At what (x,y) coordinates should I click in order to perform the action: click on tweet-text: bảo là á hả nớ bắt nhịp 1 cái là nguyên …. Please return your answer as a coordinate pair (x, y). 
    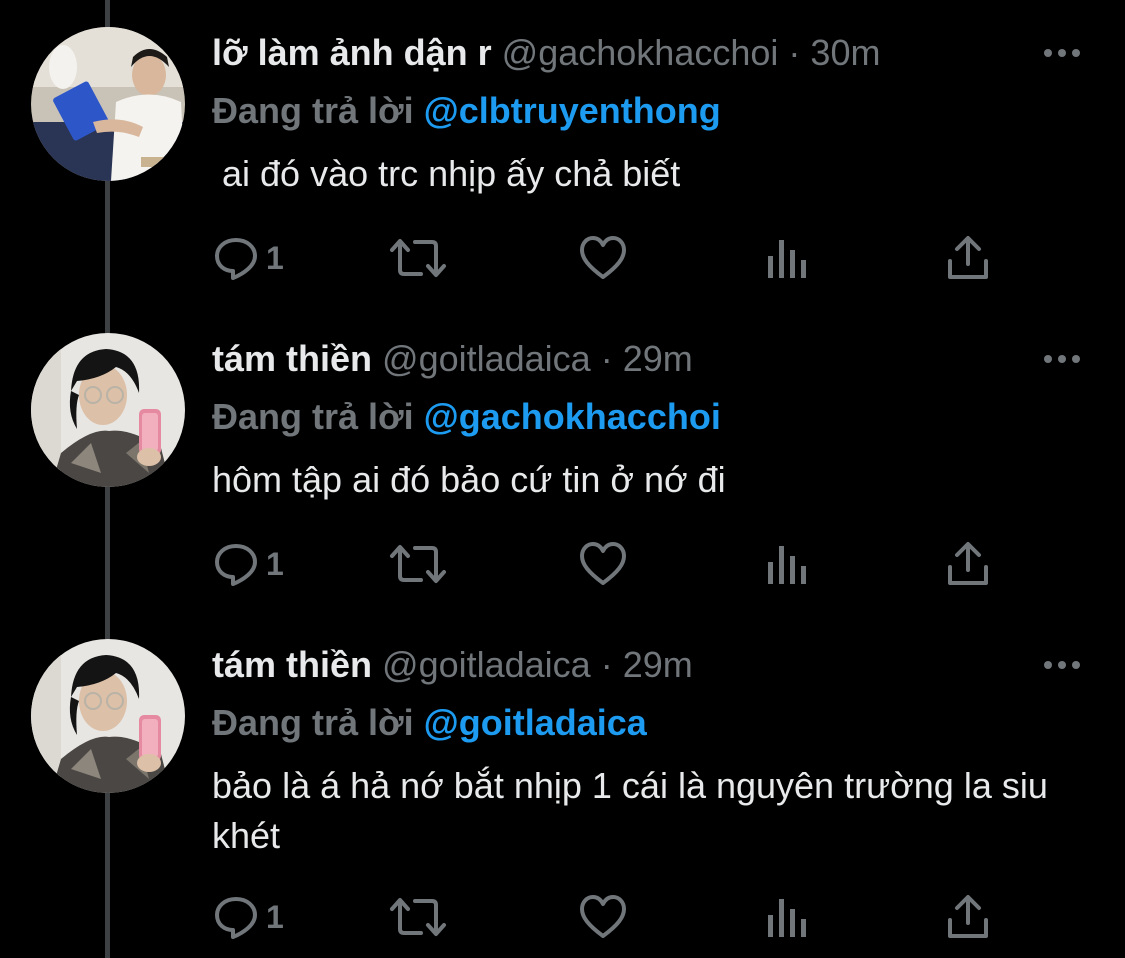
    Looking at the image, I should click on (630, 810).